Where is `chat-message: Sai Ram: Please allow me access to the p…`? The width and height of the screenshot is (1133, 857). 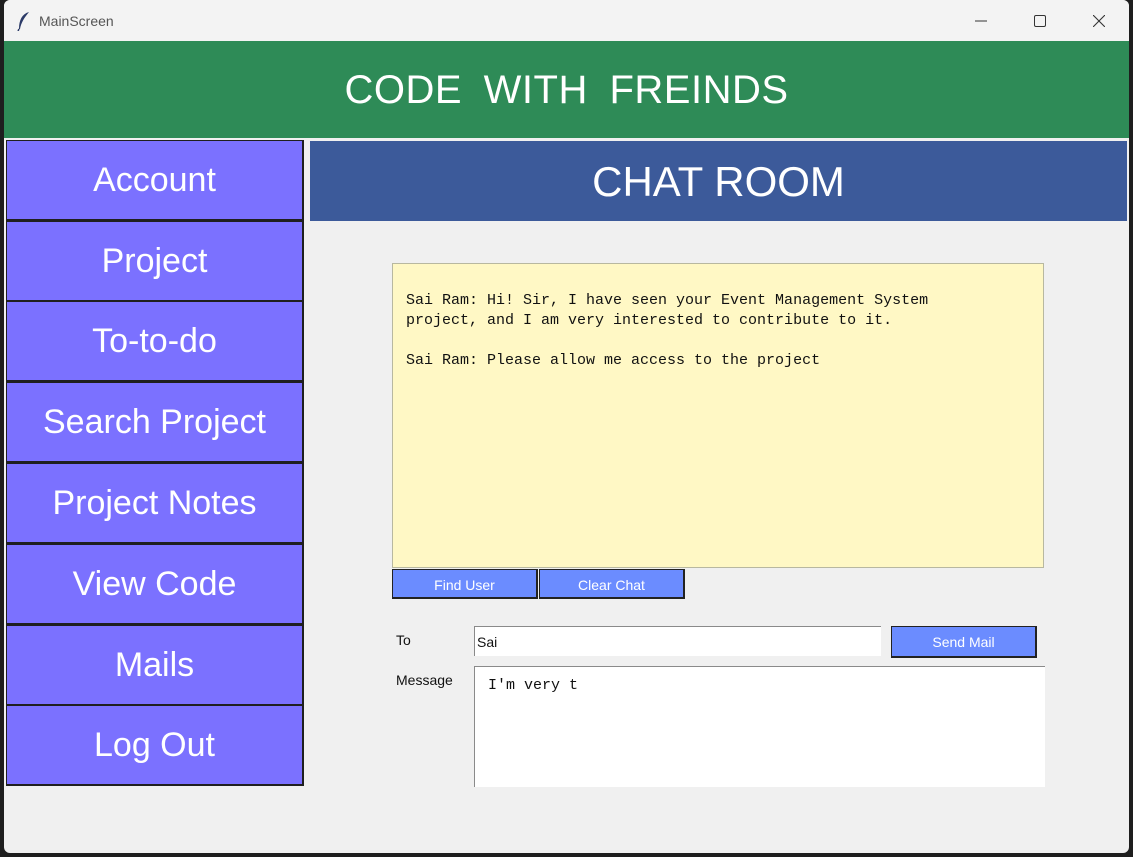
chat-message: Sai Ram: Please allow me access to the p… is located at coordinates (613, 360).